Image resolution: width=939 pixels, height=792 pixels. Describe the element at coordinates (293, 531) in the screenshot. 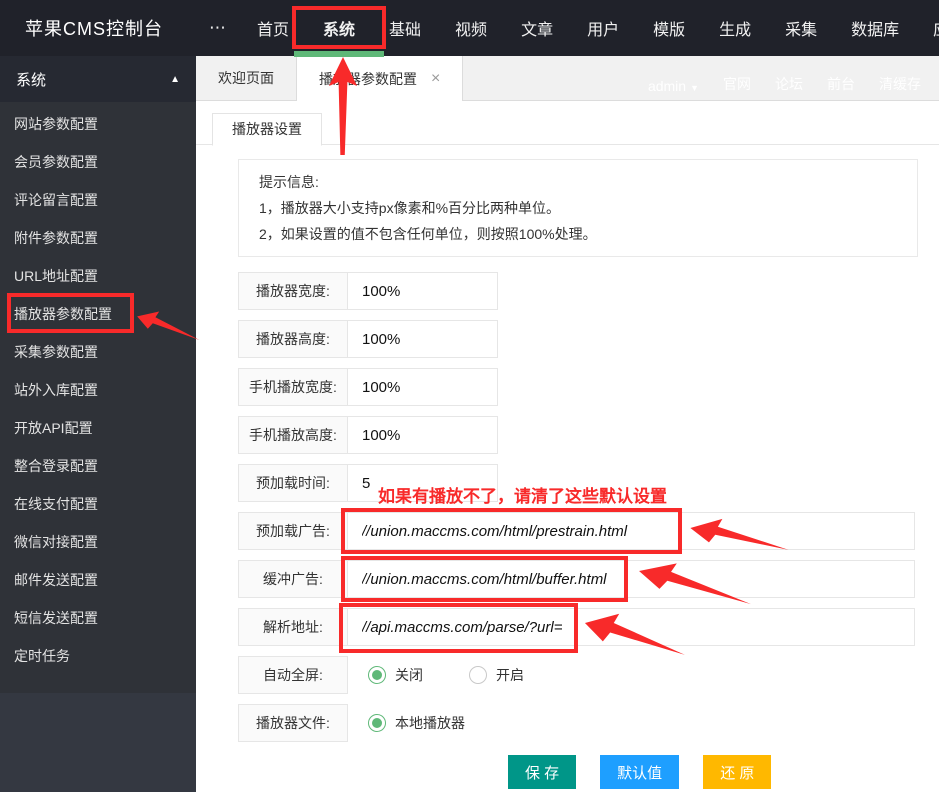

I see `preload-ad-label: 预加载广告:` at that location.